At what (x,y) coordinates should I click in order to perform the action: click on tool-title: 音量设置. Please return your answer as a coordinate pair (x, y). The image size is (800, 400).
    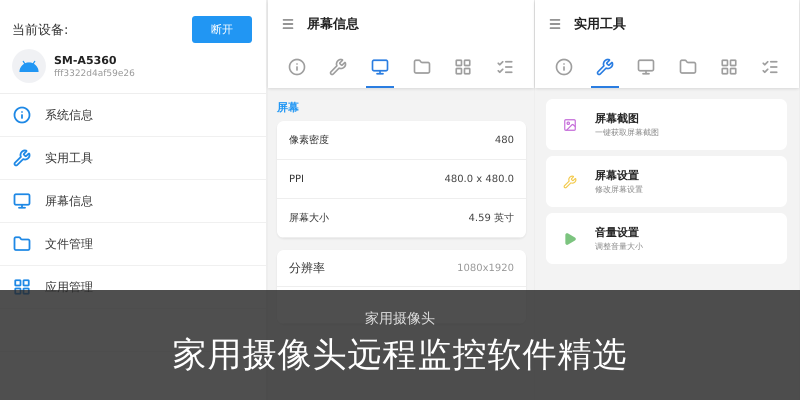
    Looking at the image, I should click on (617, 232).